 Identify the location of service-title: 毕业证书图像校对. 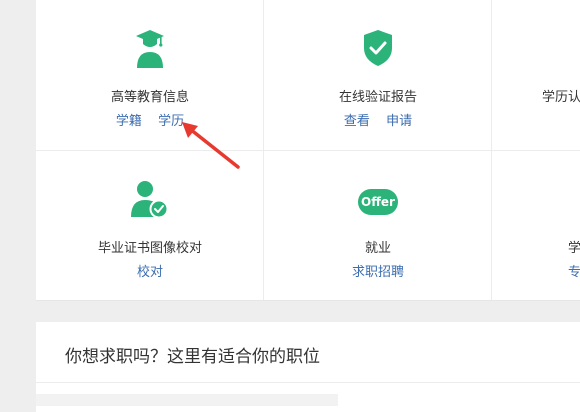
(149, 248).